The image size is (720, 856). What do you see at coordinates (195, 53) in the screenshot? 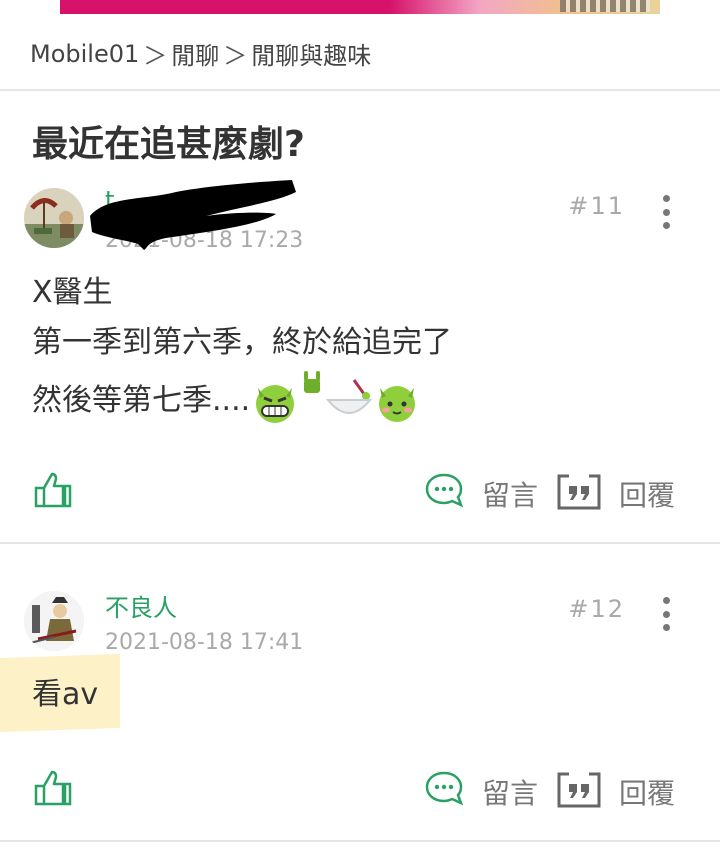
I see `breadcrumb-category-link: 閒聊` at bounding box center [195, 53].